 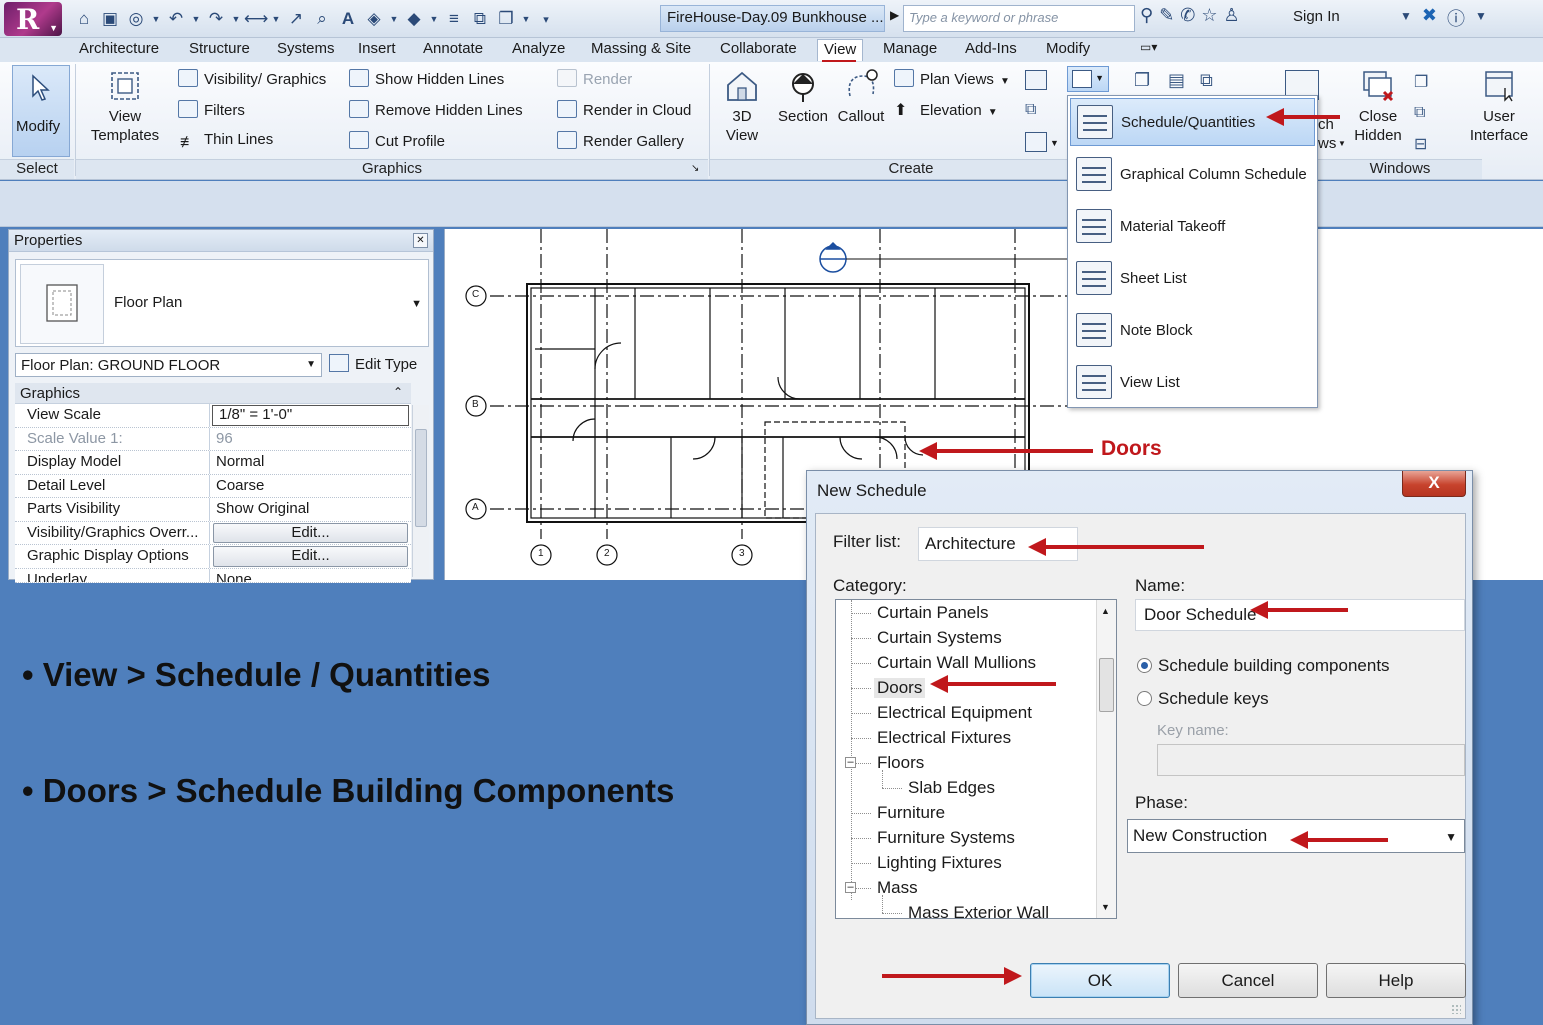 What do you see at coordinates (742, 106) in the screenshot?
I see `3d-view-button: 3D View` at bounding box center [742, 106].